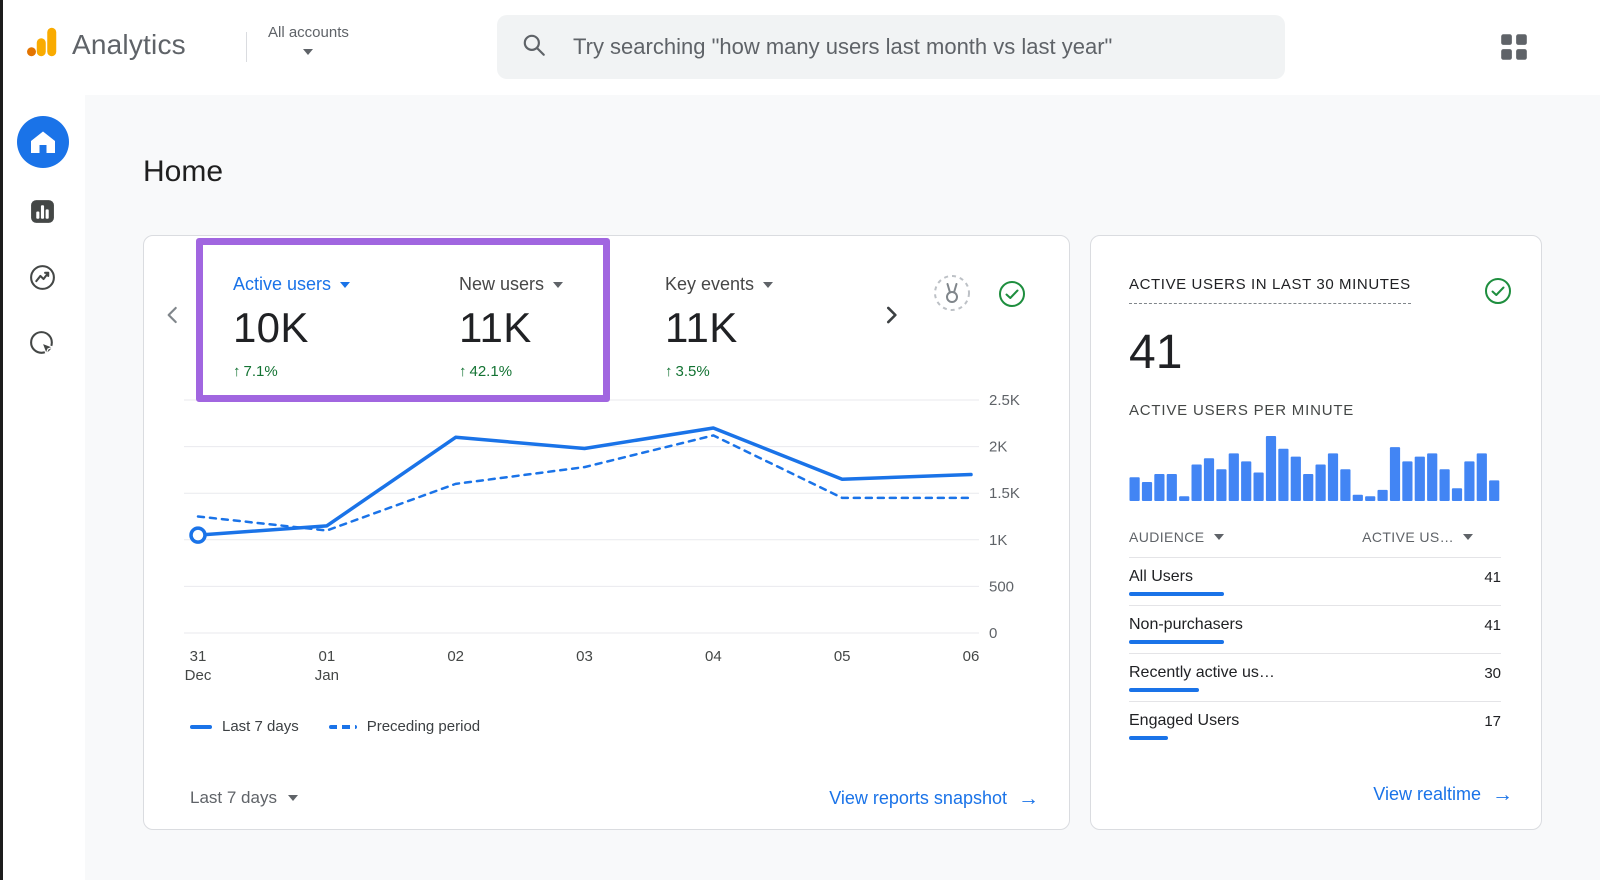 The width and height of the screenshot is (1600, 880). I want to click on svg-text: 03, so click(584, 656).